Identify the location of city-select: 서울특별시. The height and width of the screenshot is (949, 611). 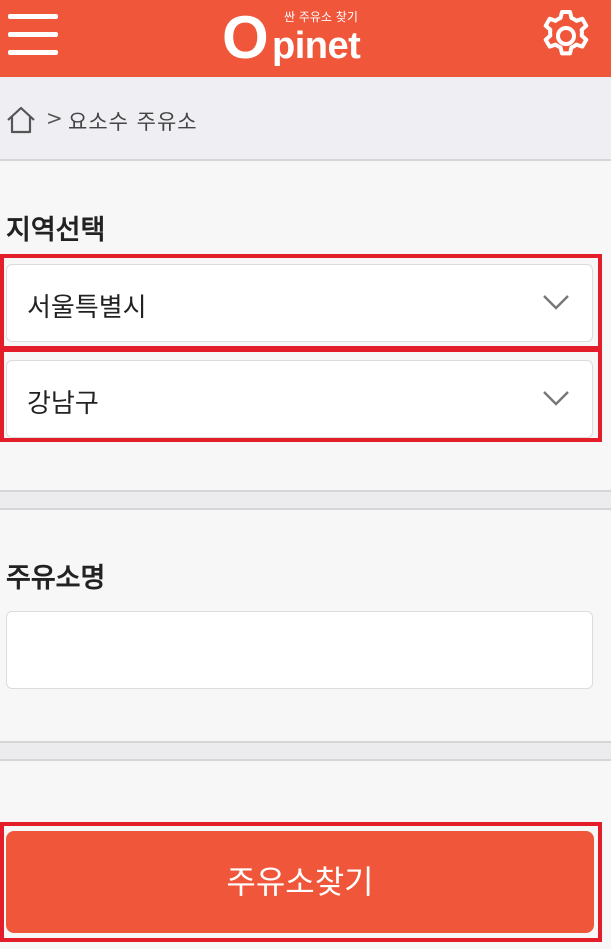
(299, 303).